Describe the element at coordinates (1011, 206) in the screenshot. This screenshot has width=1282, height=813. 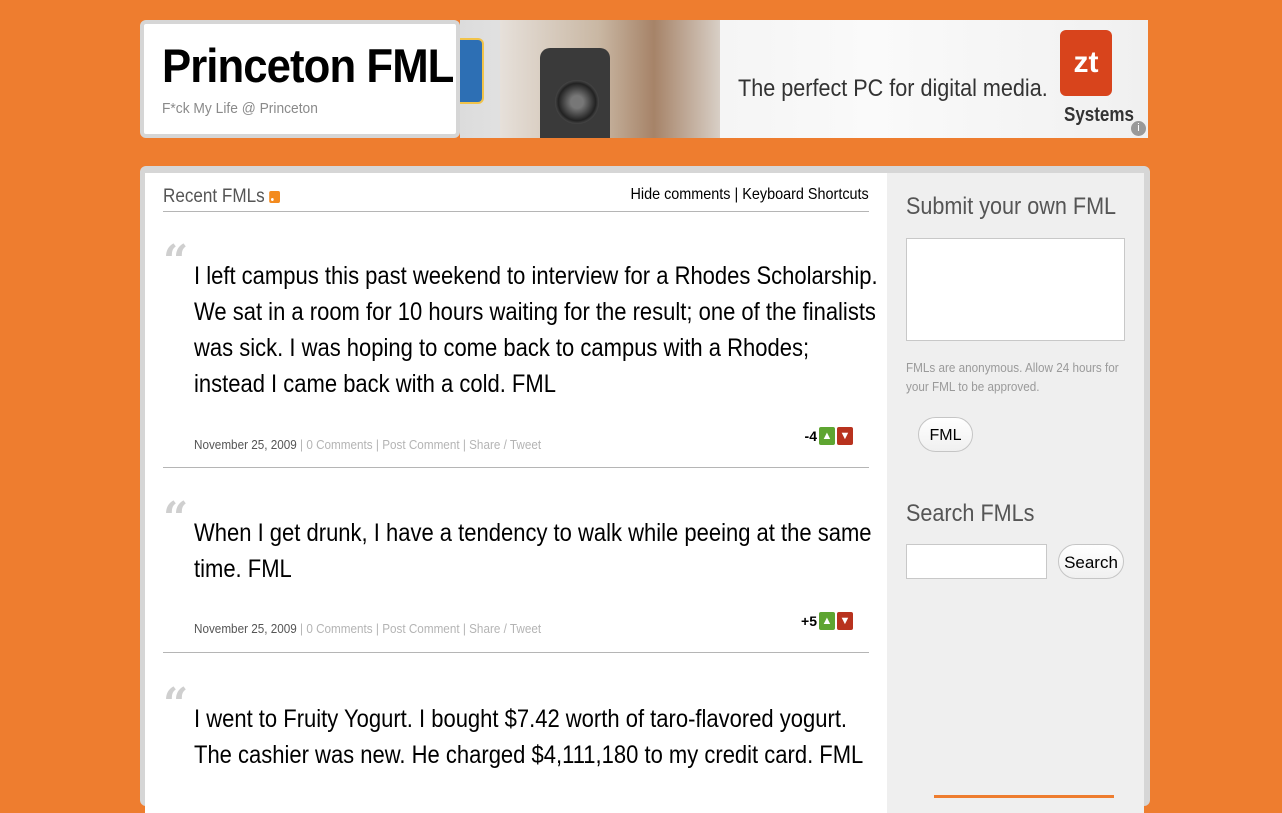
I see `submit-heading: Submit your own FML` at that location.